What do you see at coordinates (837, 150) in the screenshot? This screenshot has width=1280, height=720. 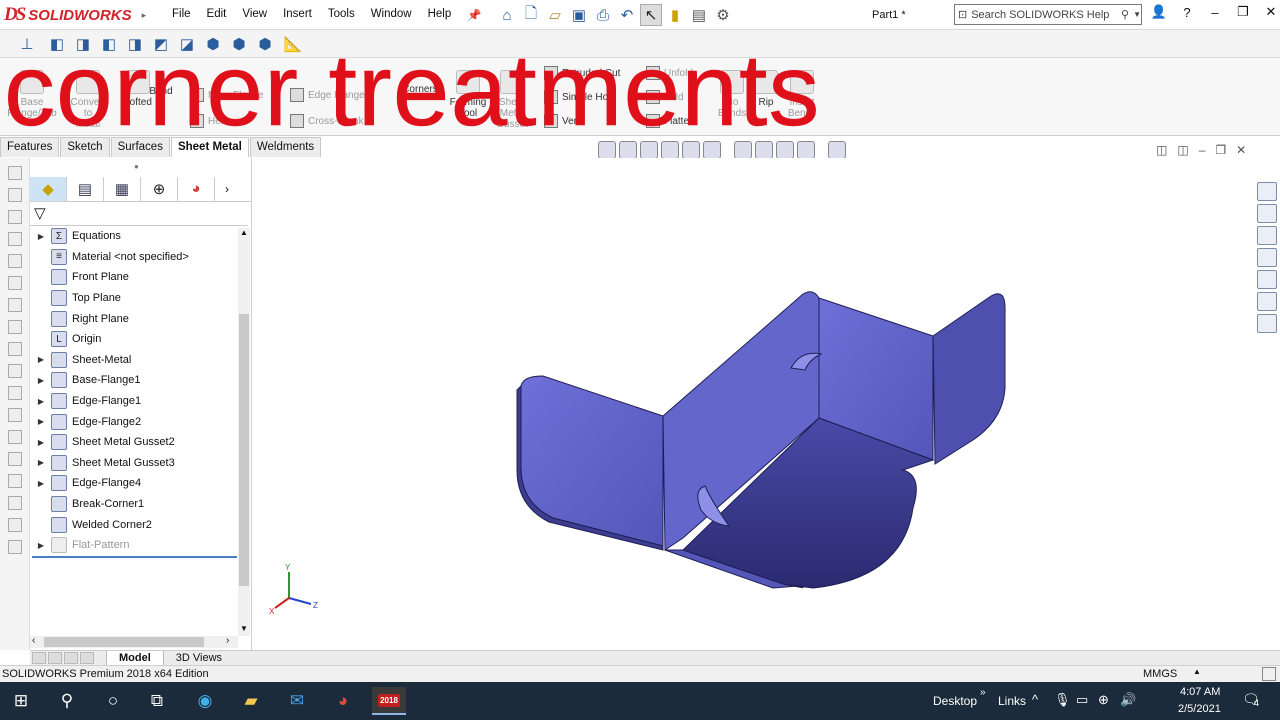 I see `view-settings-icon` at bounding box center [837, 150].